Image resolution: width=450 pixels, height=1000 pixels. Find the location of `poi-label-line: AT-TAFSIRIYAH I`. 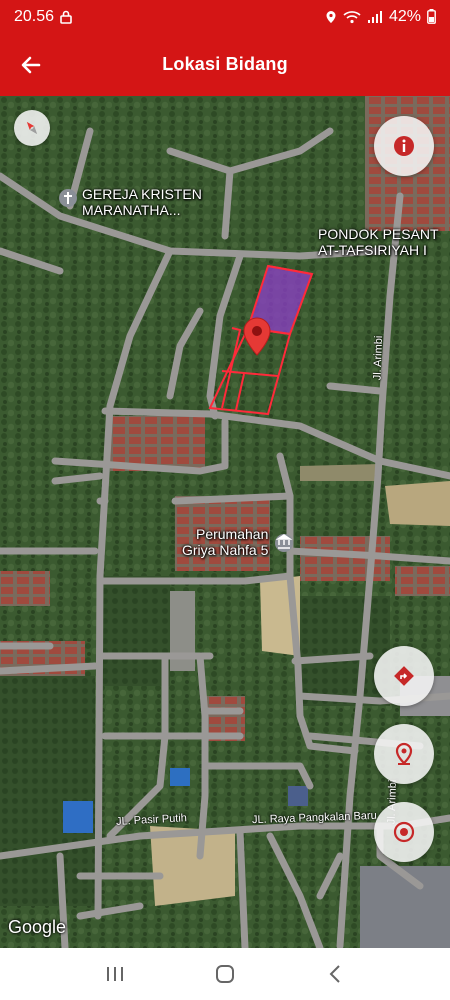

poi-label-line: AT-TAFSIRIYAH I is located at coordinates (372, 250).